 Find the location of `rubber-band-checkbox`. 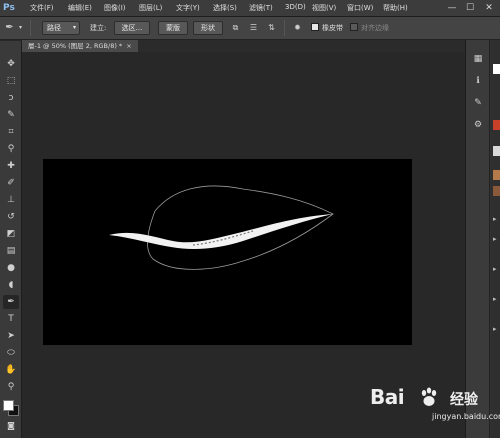

rubber-band-checkbox is located at coordinates (315, 27).